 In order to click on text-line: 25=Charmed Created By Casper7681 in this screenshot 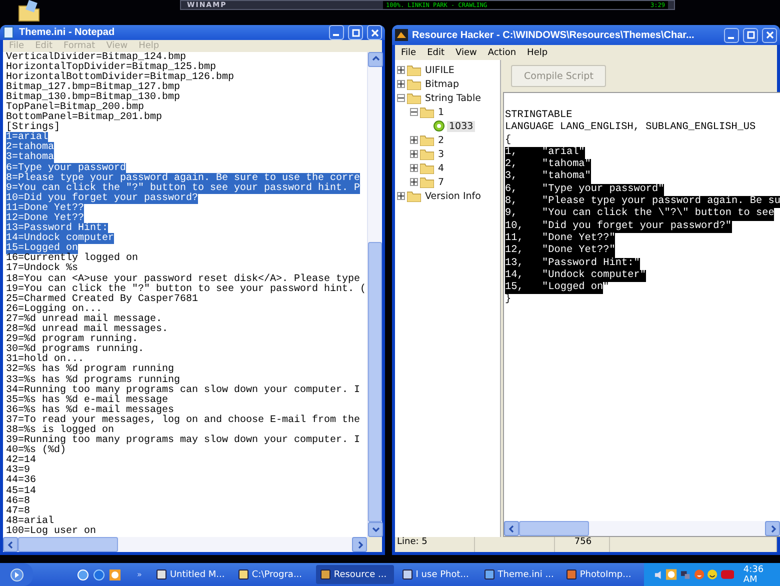, I will do `click(102, 299)`.